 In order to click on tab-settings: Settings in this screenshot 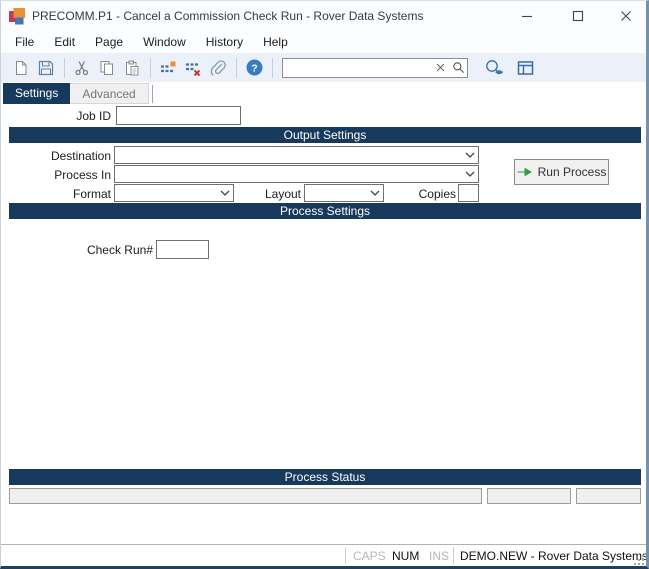, I will do `click(37, 93)`.